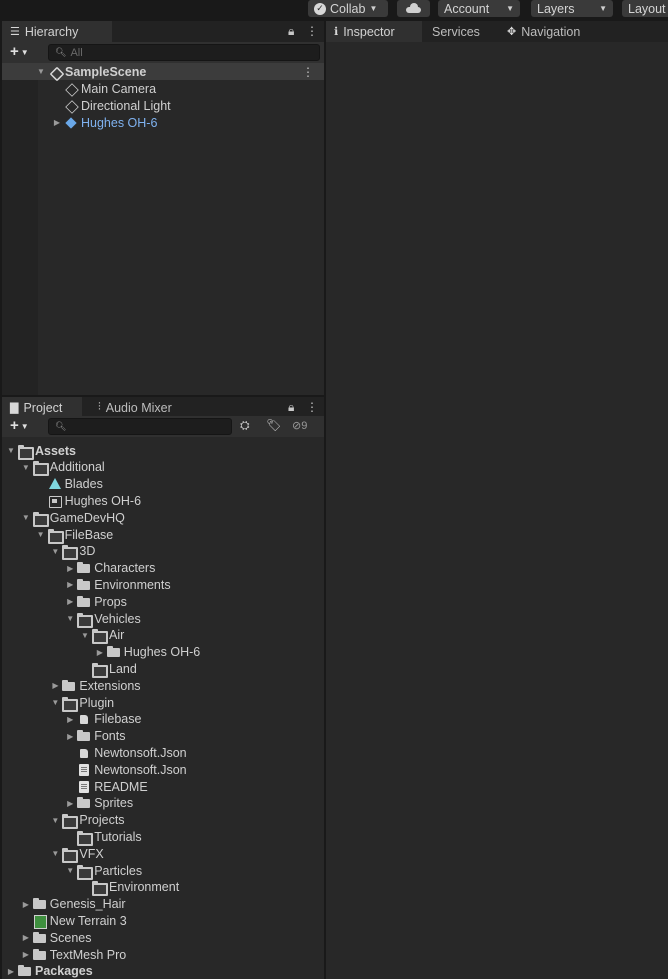  I want to click on project-tree-item: ▶ Props, so click(163, 601).